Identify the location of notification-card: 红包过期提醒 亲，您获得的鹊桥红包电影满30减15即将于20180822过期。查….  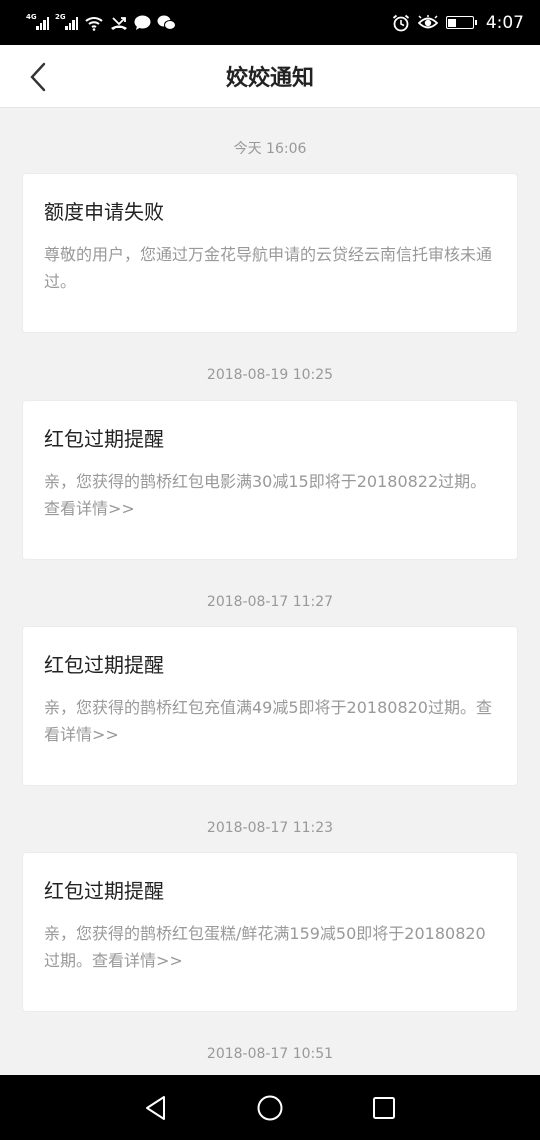
(270, 480).